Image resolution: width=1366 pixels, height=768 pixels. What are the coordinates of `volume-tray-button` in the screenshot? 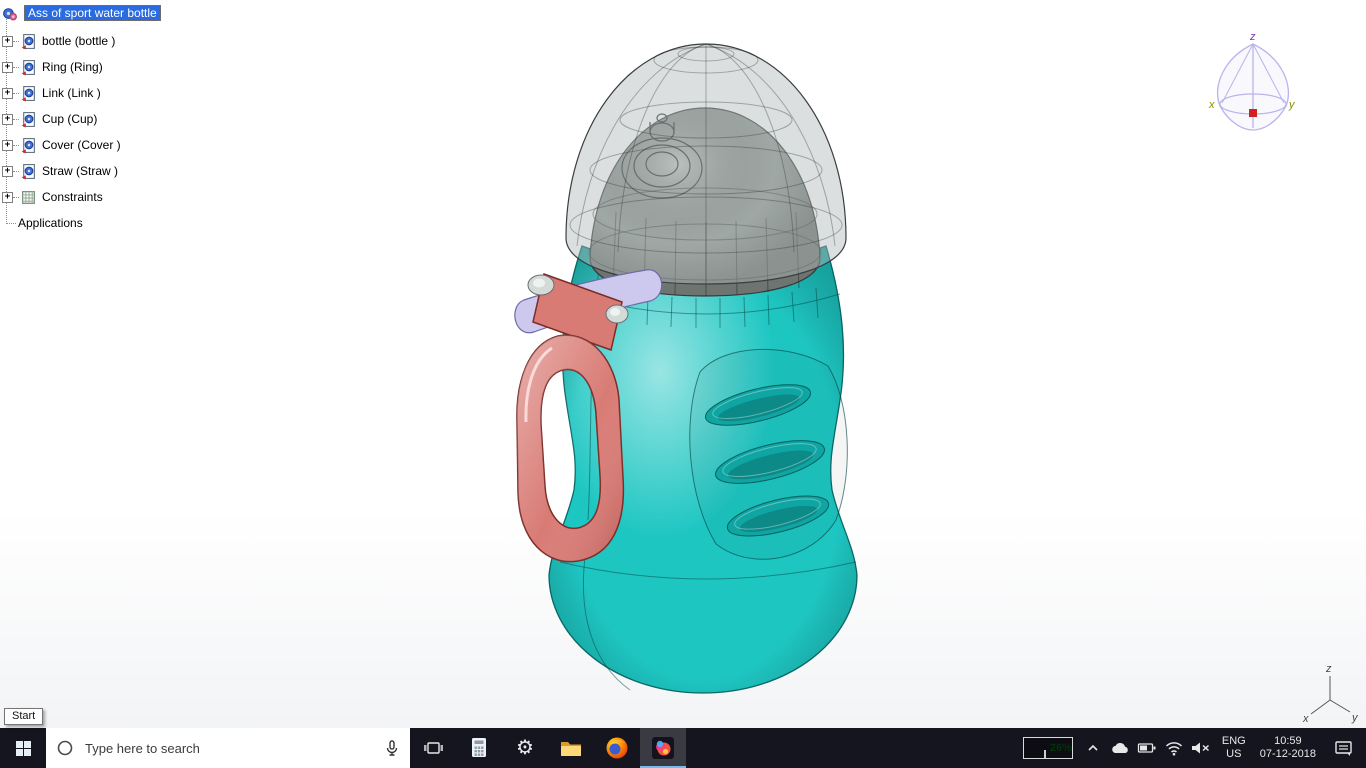 It's located at (1201, 748).